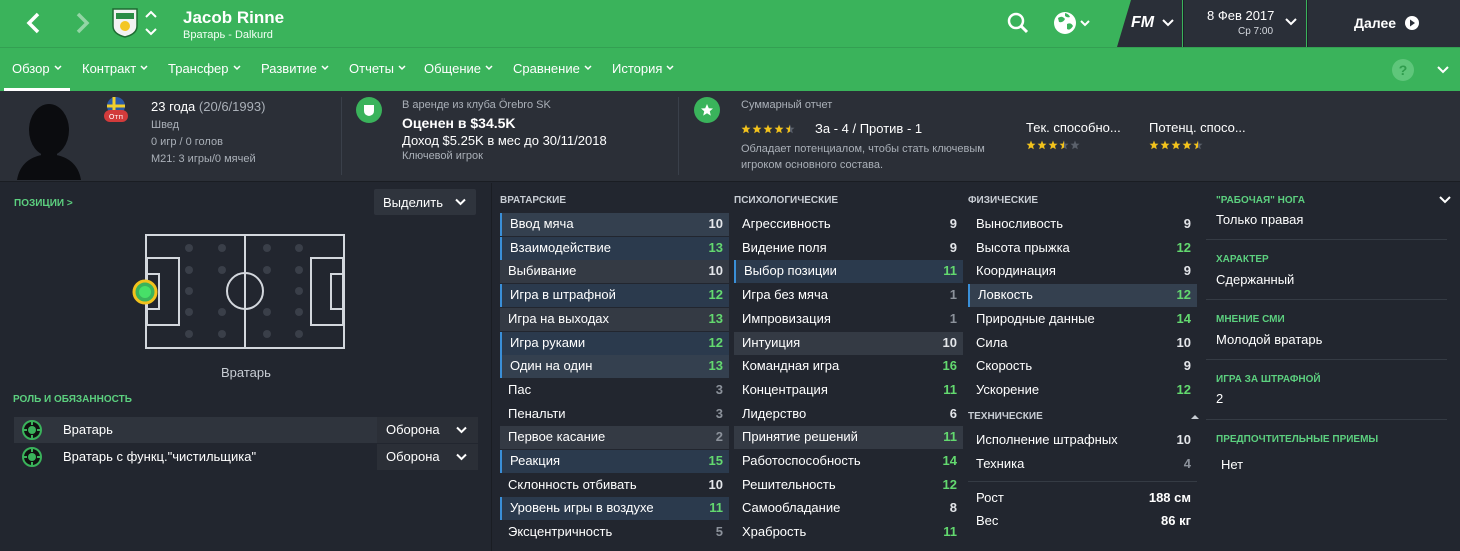 This screenshot has width=1460, height=551. What do you see at coordinates (245, 291) in the screenshot?
I see `position-pitch` at bounding box center [245, 291].